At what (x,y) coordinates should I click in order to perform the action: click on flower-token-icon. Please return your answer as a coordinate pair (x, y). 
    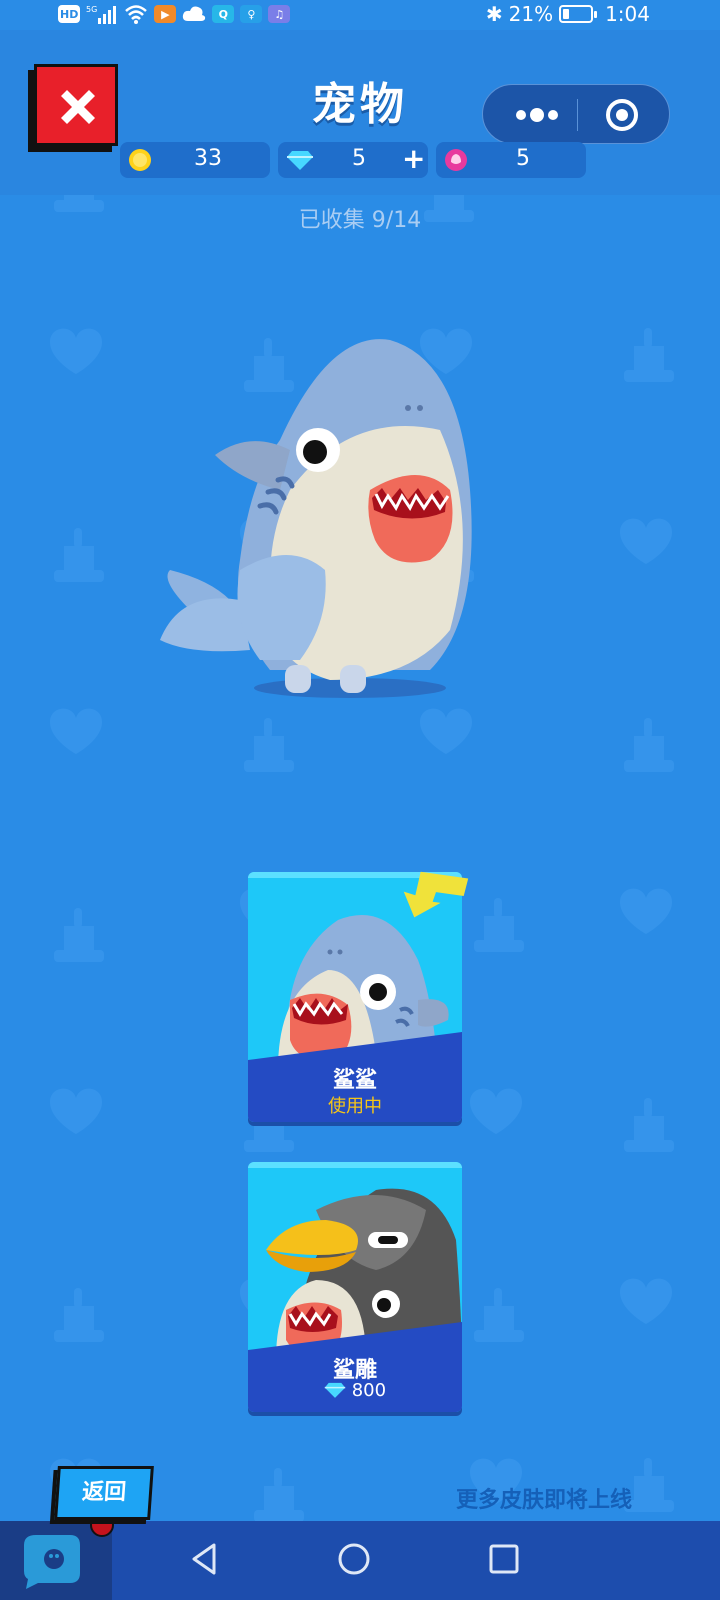
    Looking at the image, I should click on (456, 160).